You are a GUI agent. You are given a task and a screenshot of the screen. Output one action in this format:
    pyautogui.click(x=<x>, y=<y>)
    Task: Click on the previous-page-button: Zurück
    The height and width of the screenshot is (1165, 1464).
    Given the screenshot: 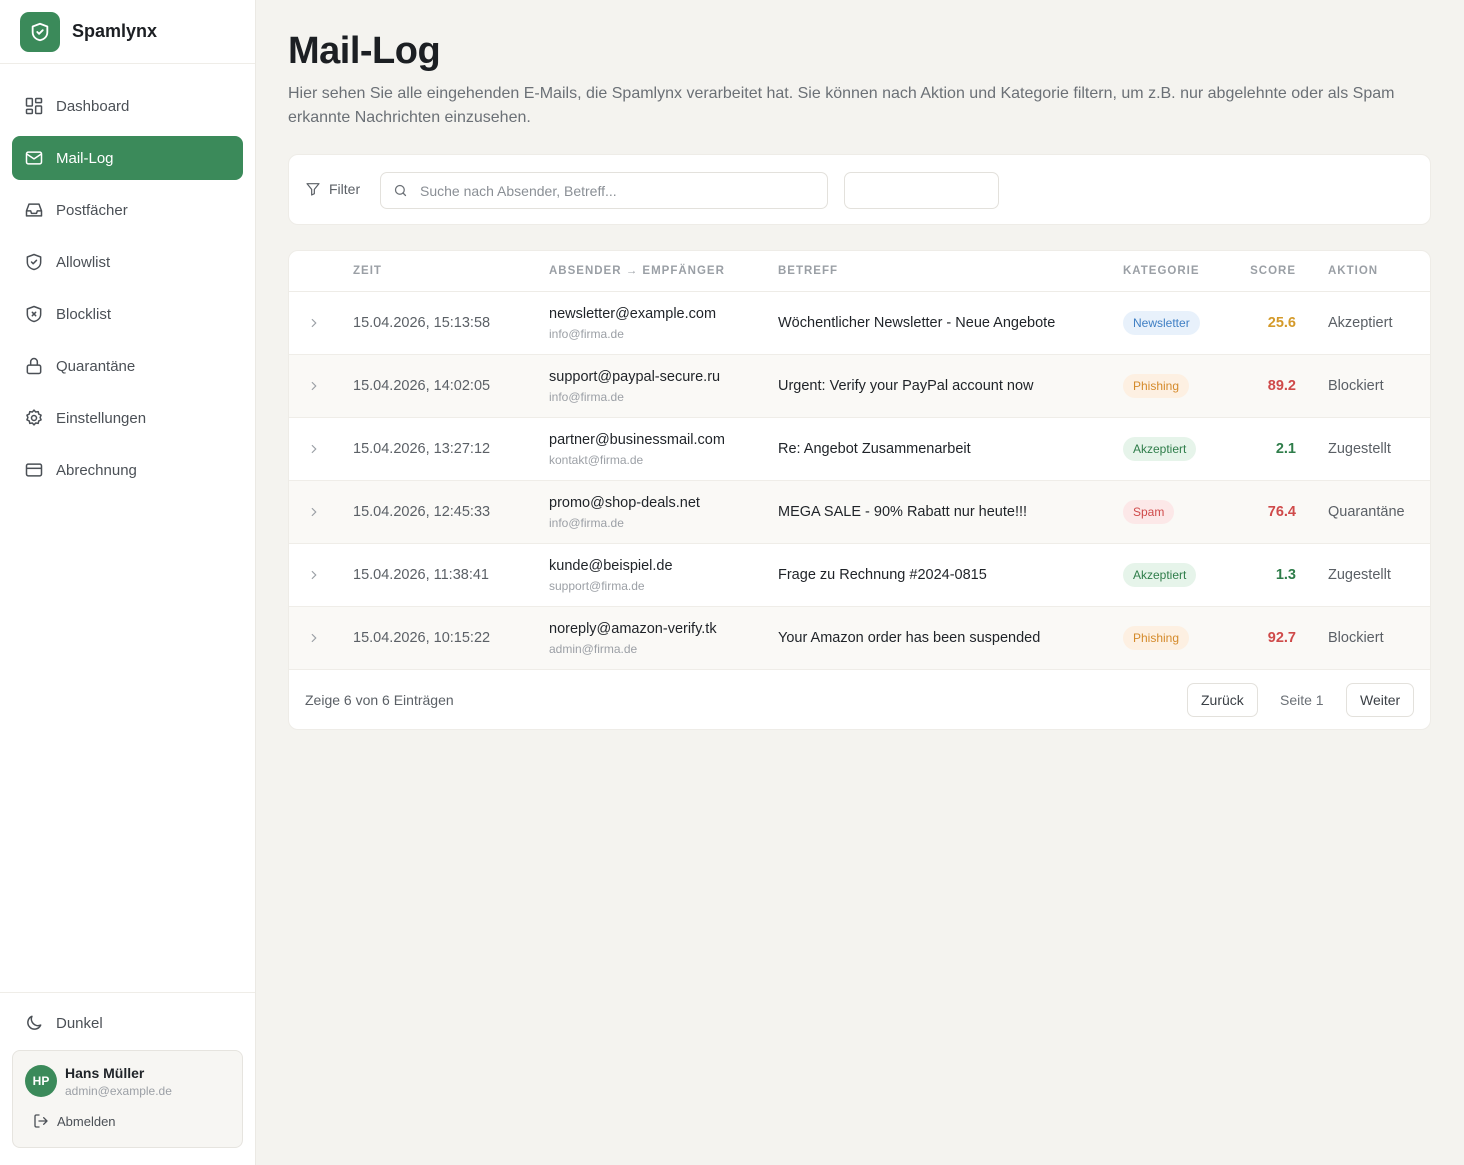 What is the action you would take?
    pyautogui.click(x=1222, y=700)
    